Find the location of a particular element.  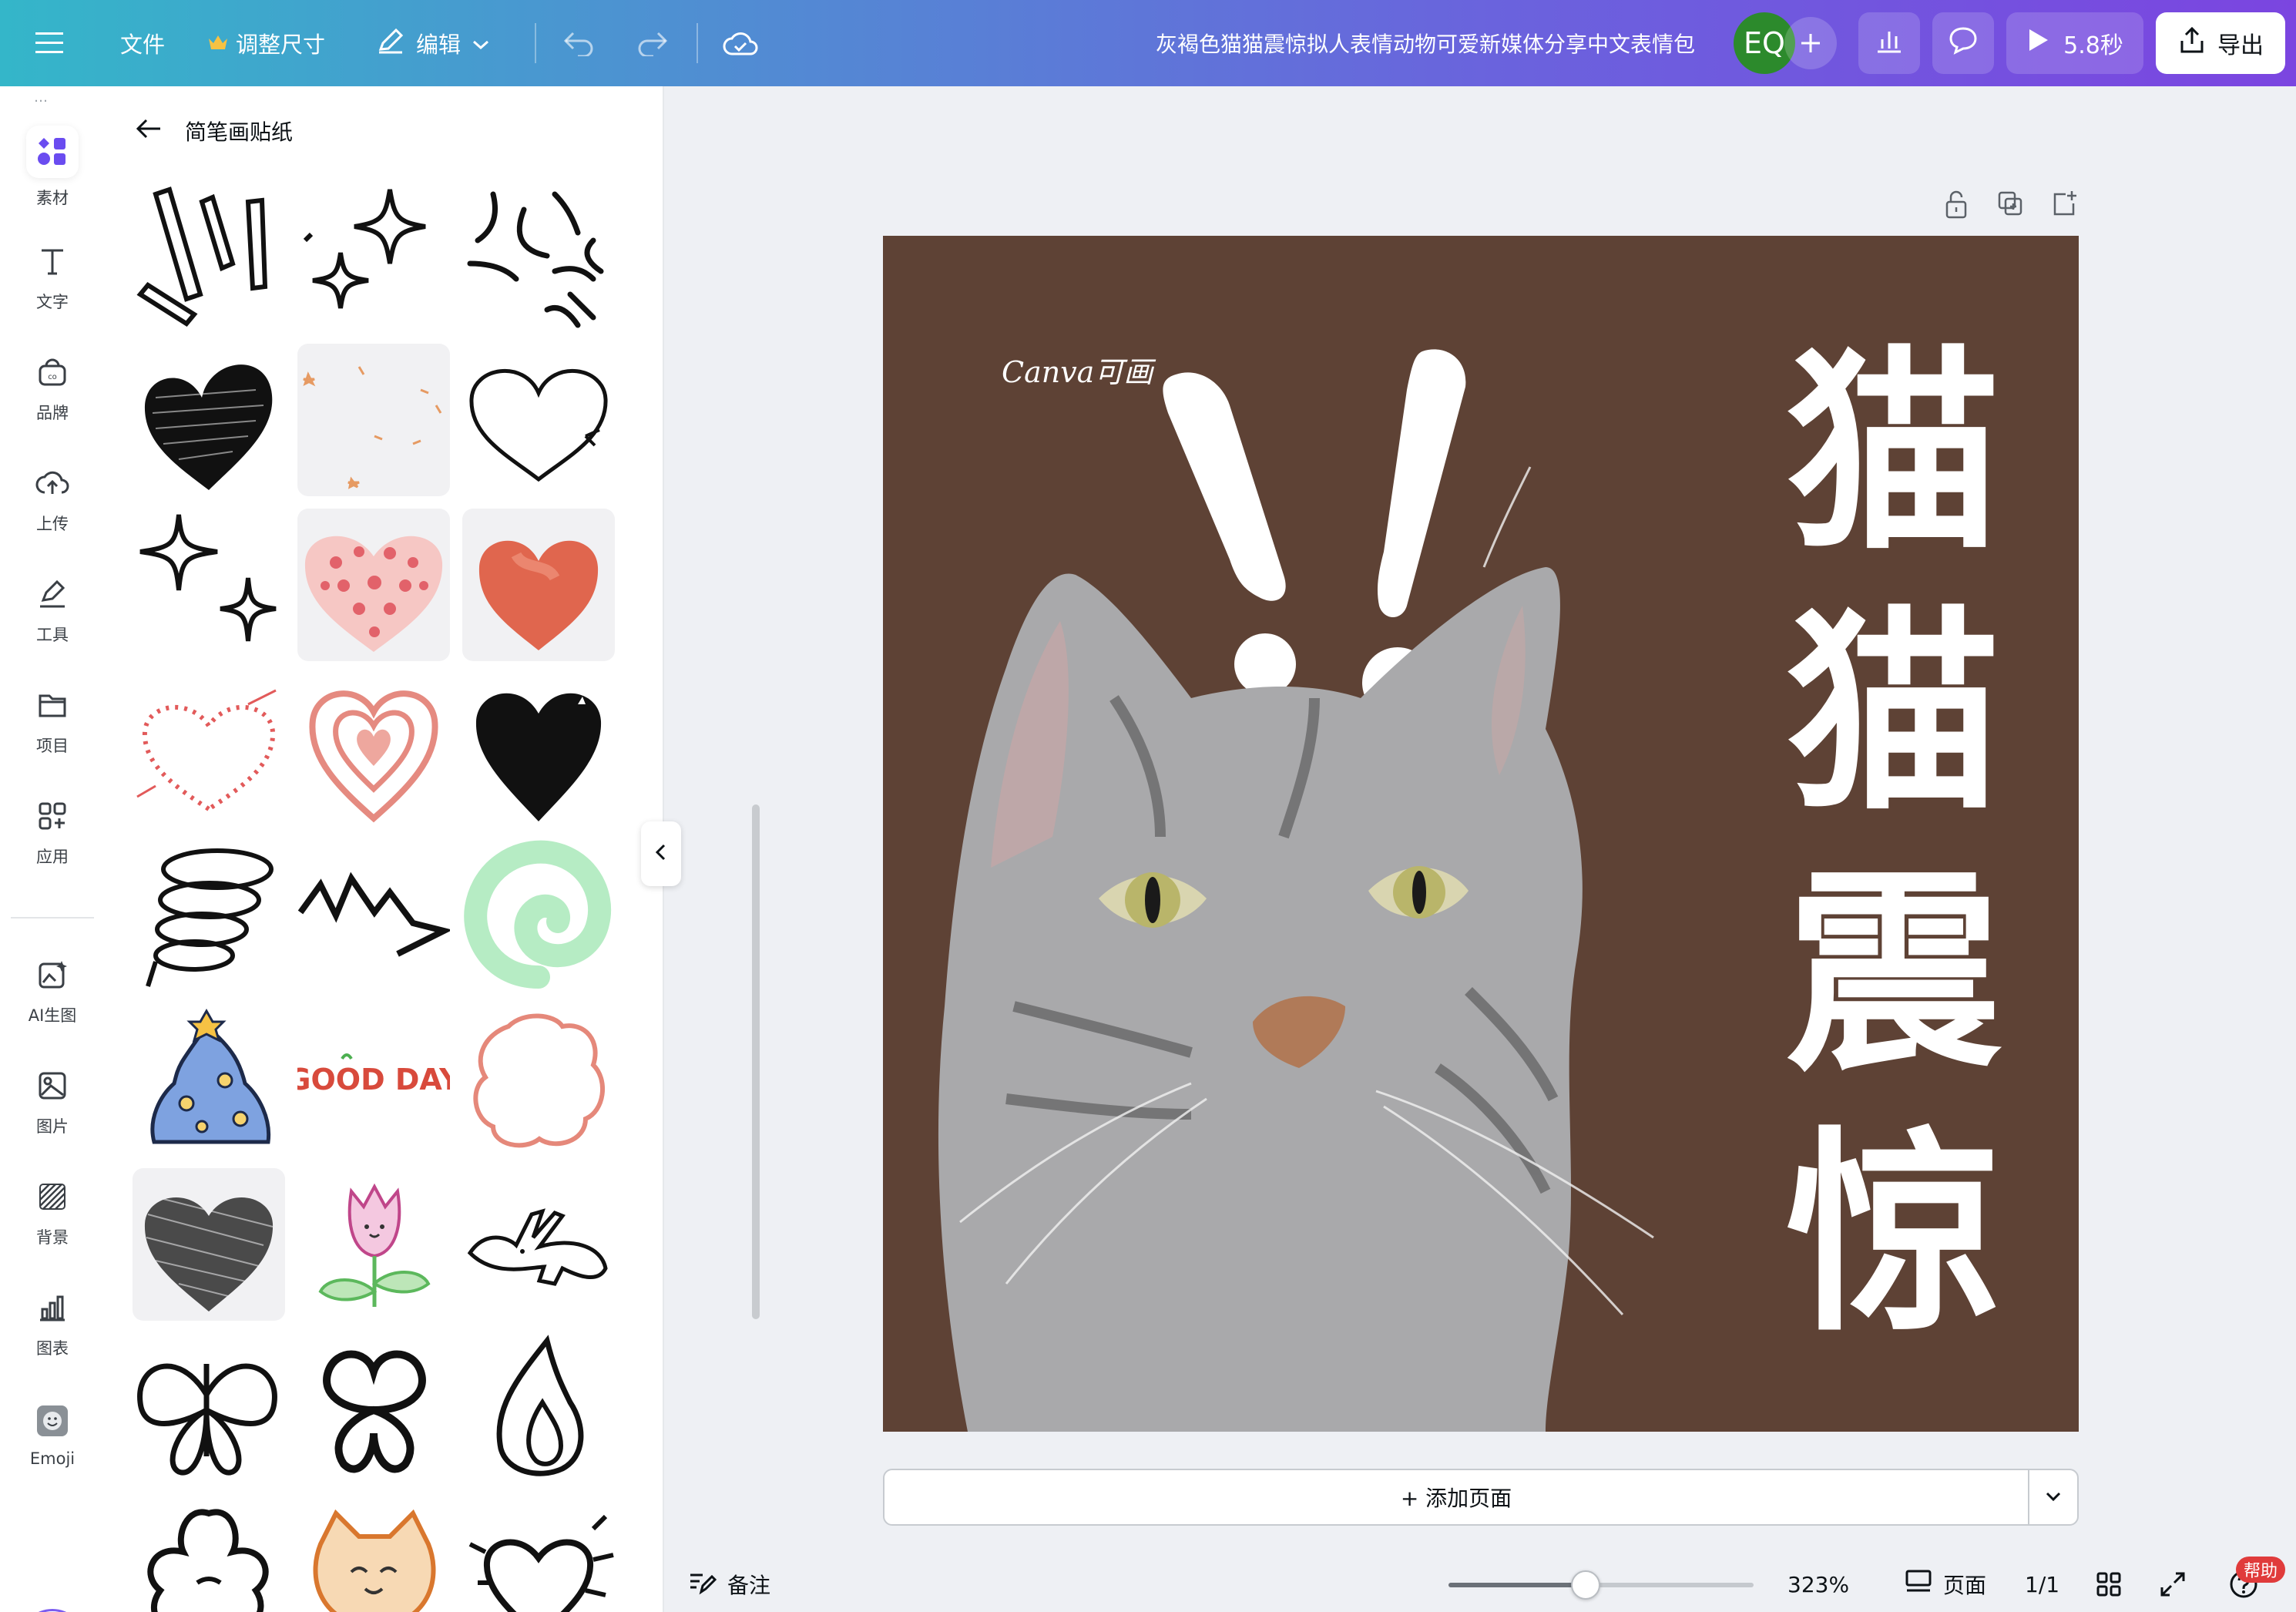

zoom-slider-thumb is located at coordinates (1586, 1585).